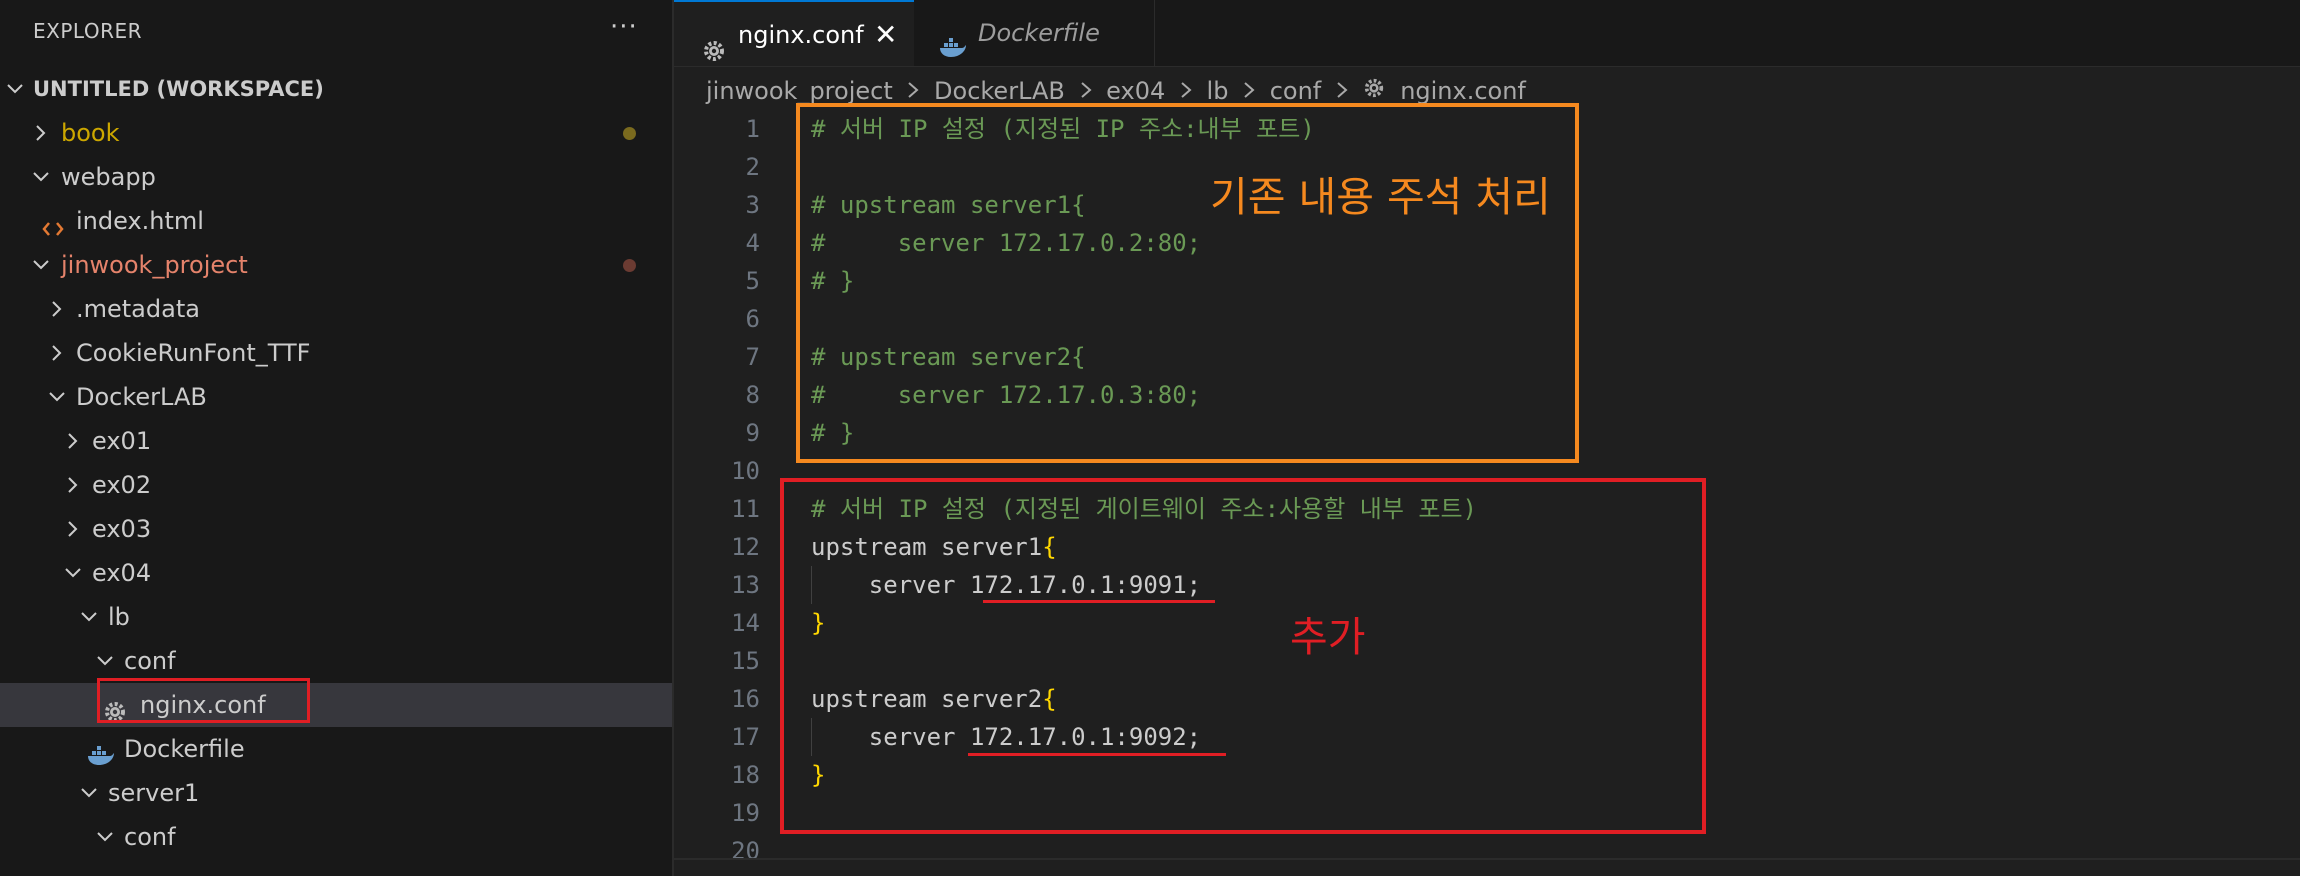  I want to click on tree-item: lb, so click(336, 617).